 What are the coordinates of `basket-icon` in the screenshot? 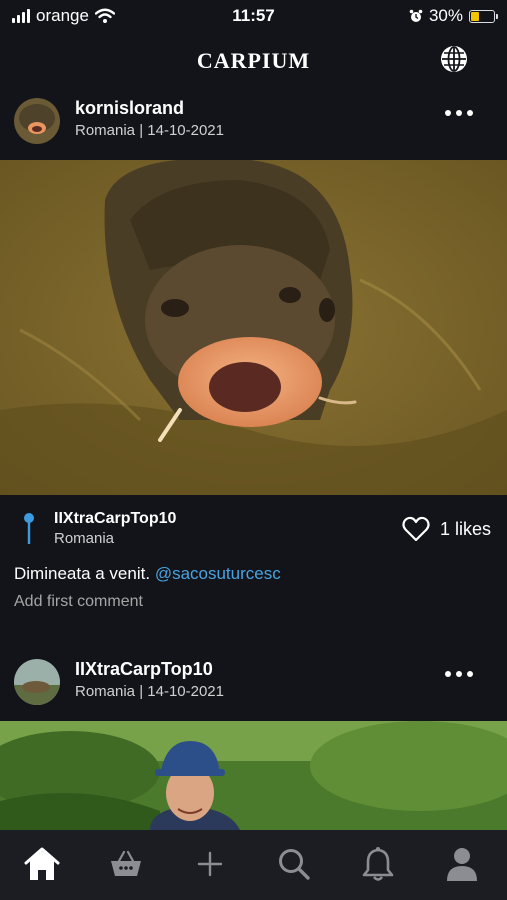 It's located at (126, 863).